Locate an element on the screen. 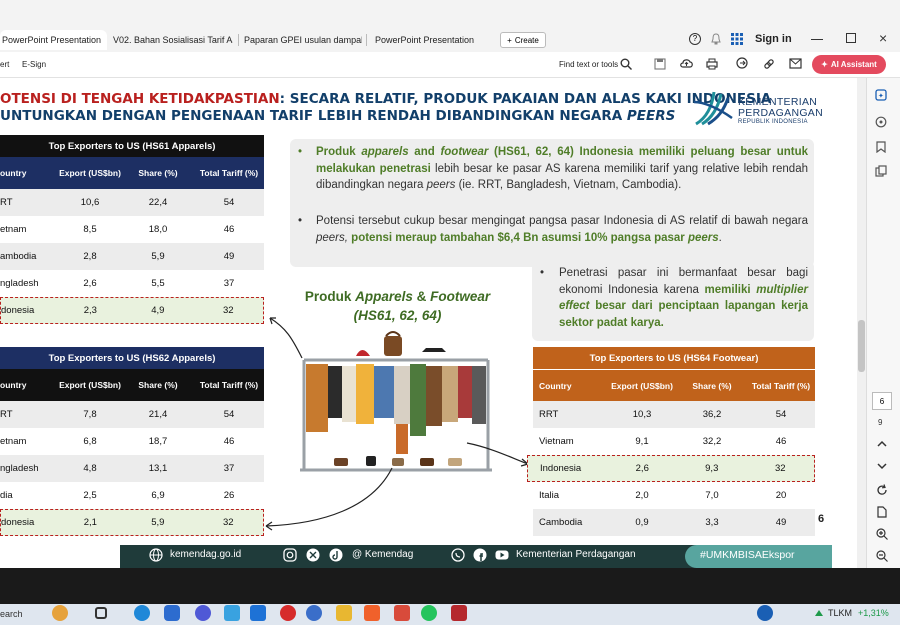 The width and height of the screenshot is (900, 625). chevron-down-icon is located at coordinates (882, 466).